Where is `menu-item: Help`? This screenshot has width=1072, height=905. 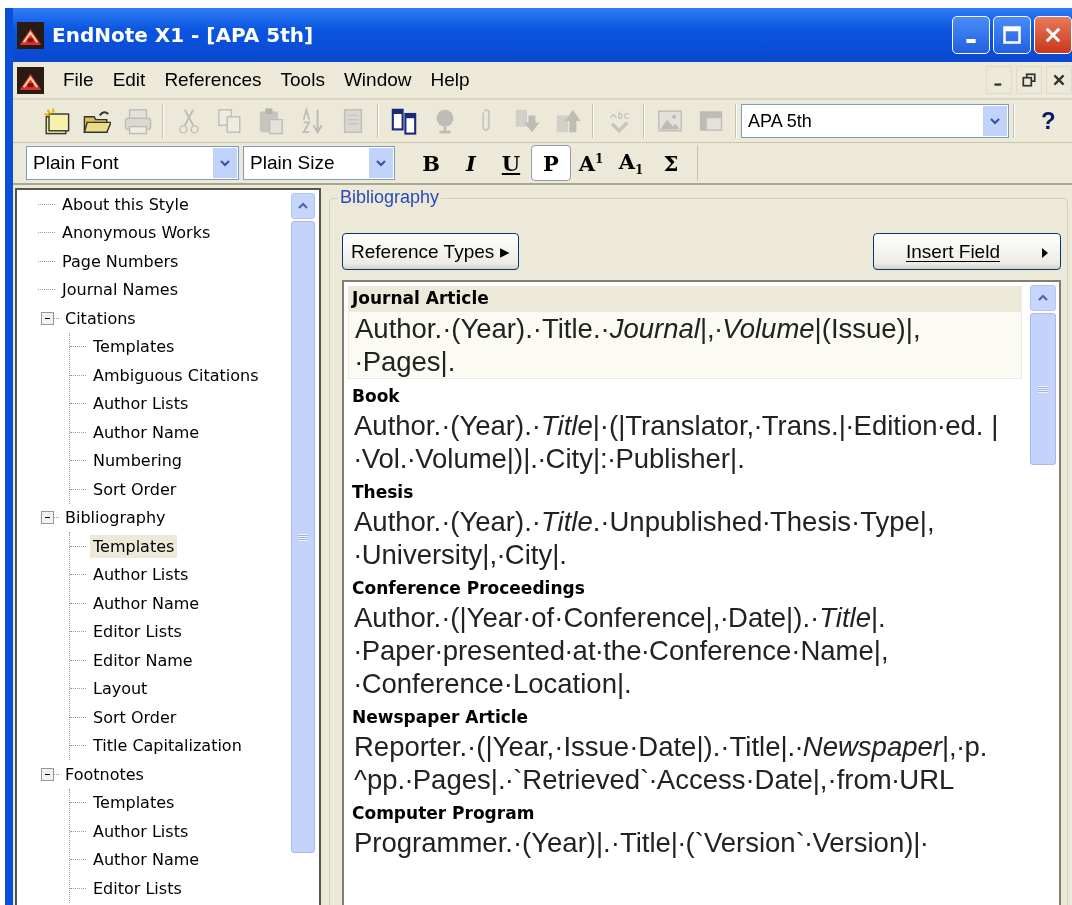 menu-item: Help is located at coordinates (450, 80).